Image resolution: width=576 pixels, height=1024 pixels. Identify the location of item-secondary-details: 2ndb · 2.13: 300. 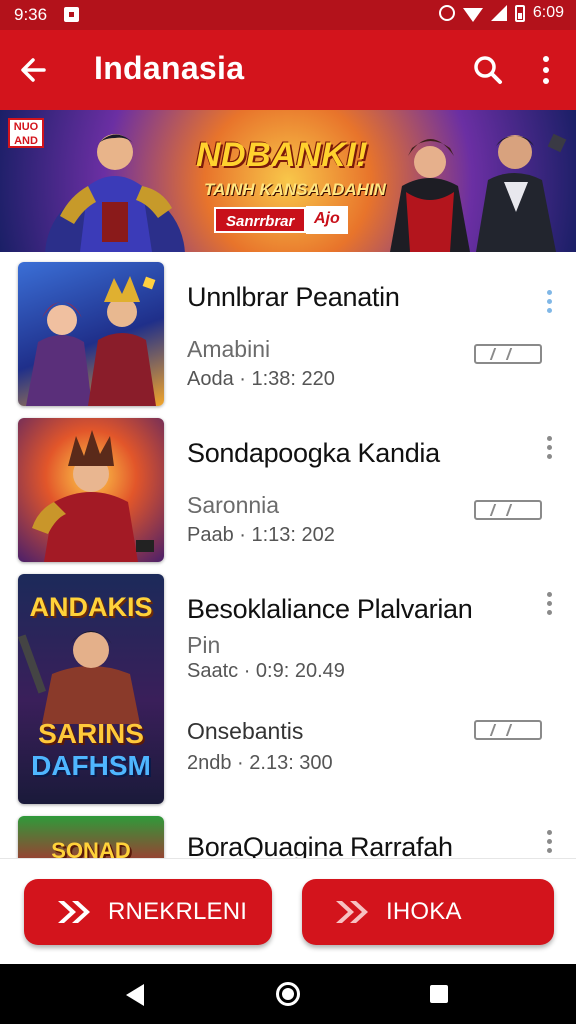
(260, 763).